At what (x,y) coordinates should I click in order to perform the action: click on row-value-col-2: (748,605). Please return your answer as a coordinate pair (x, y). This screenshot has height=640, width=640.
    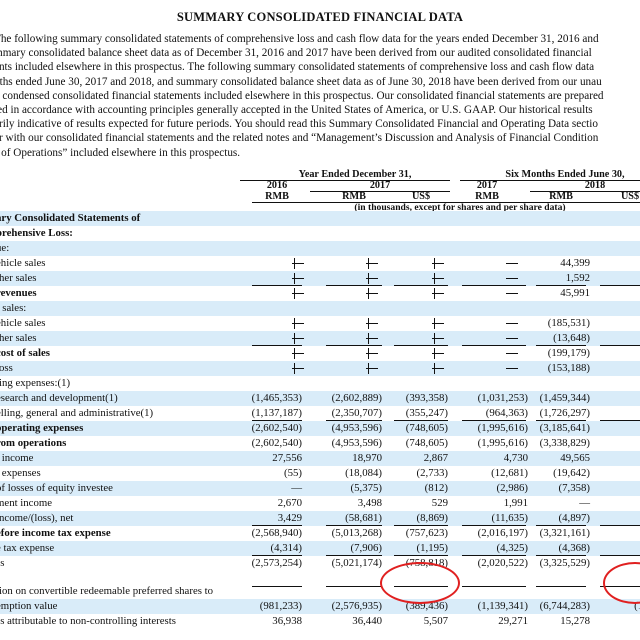
    Looking at the image, I should click on (426, 428).